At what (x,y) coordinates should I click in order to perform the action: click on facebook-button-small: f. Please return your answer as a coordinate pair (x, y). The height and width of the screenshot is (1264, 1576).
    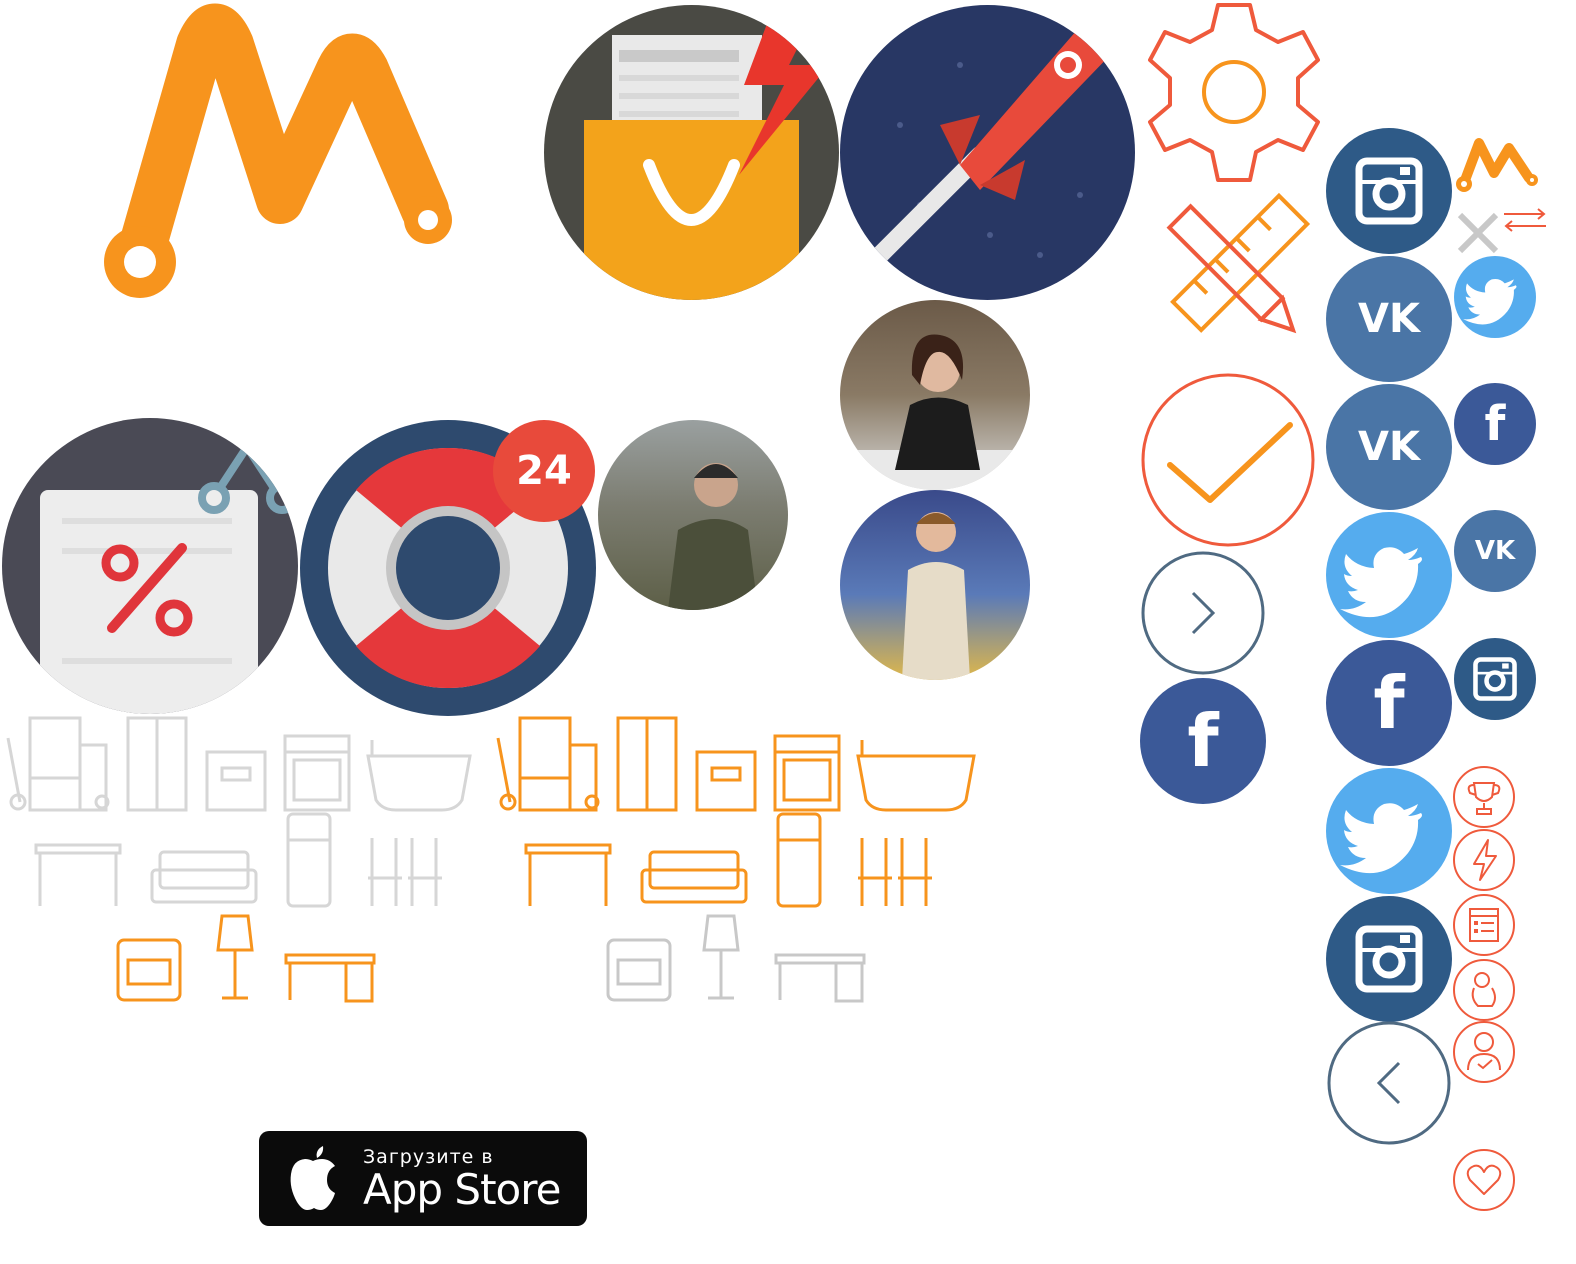
    Looking at the image, I should click on (1495, 424).